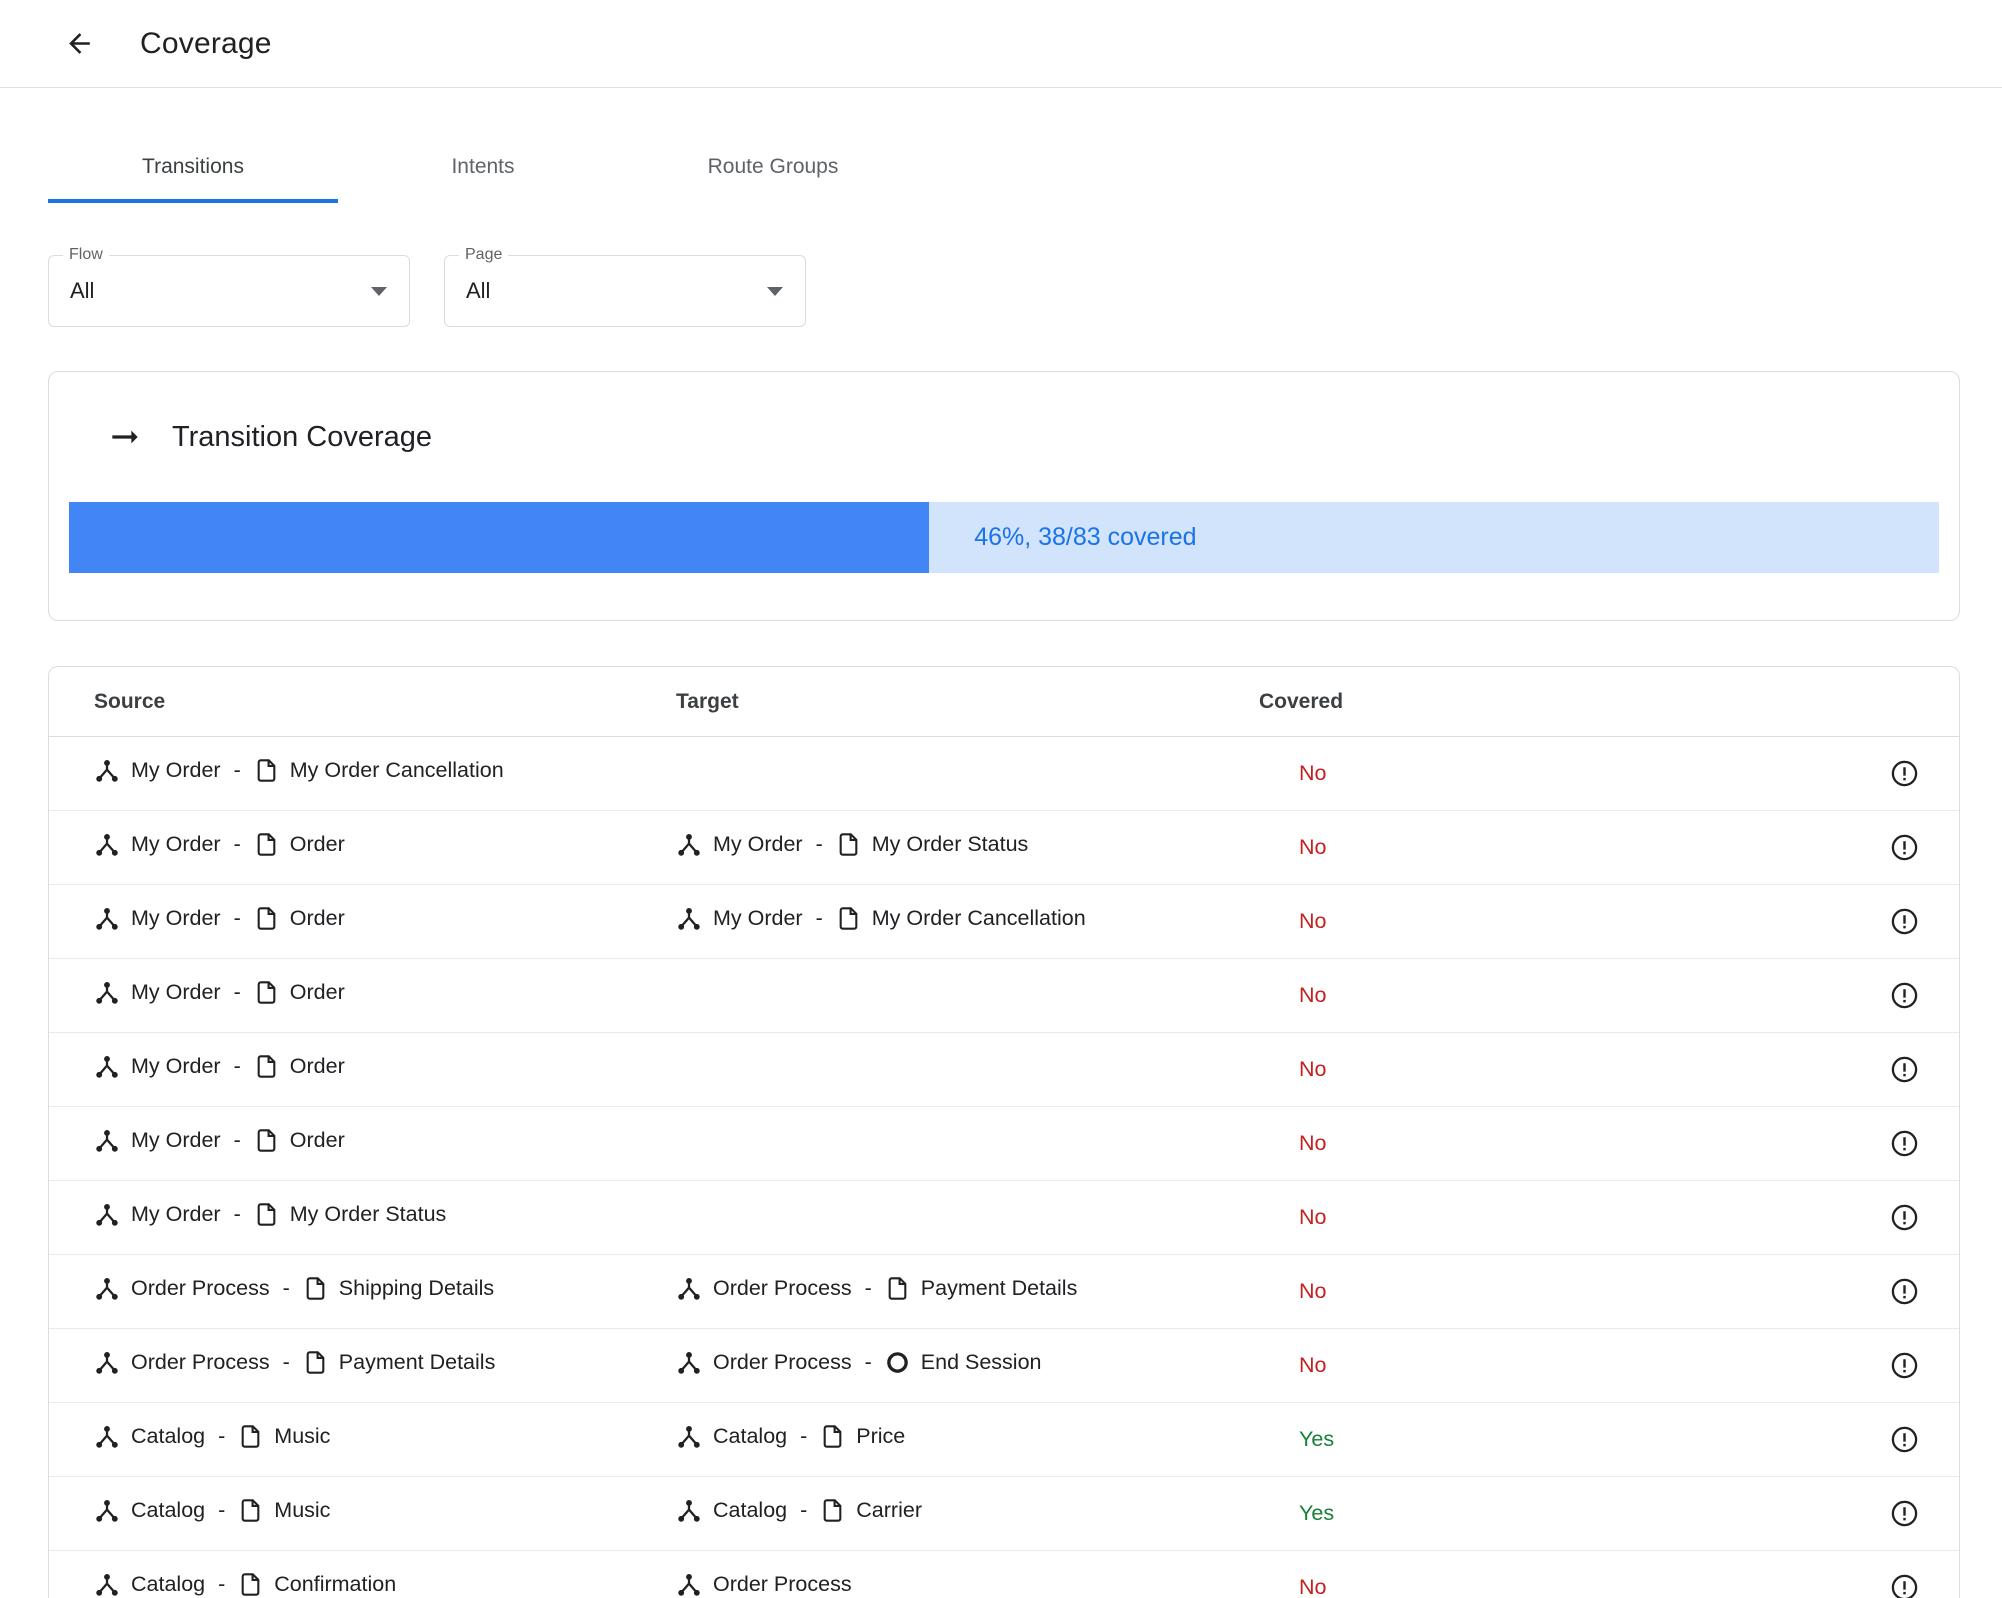  Describe the element at coordinates (967, 1585) in the screenshot. I see `target-cell: Order Process` at that location.